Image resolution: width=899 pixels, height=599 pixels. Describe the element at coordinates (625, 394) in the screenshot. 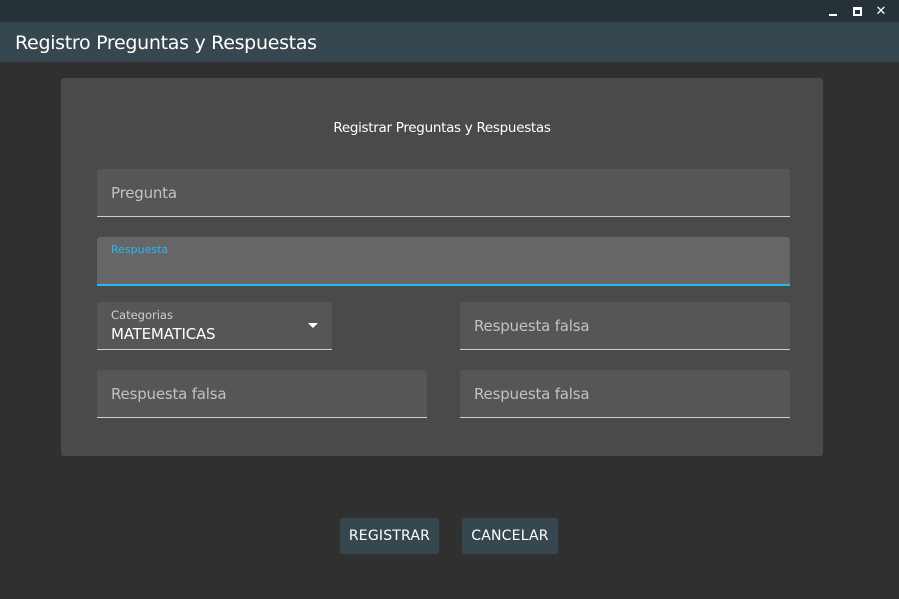

I see `respuesta-falsa-field-3: Respuesta falsa` at that location.